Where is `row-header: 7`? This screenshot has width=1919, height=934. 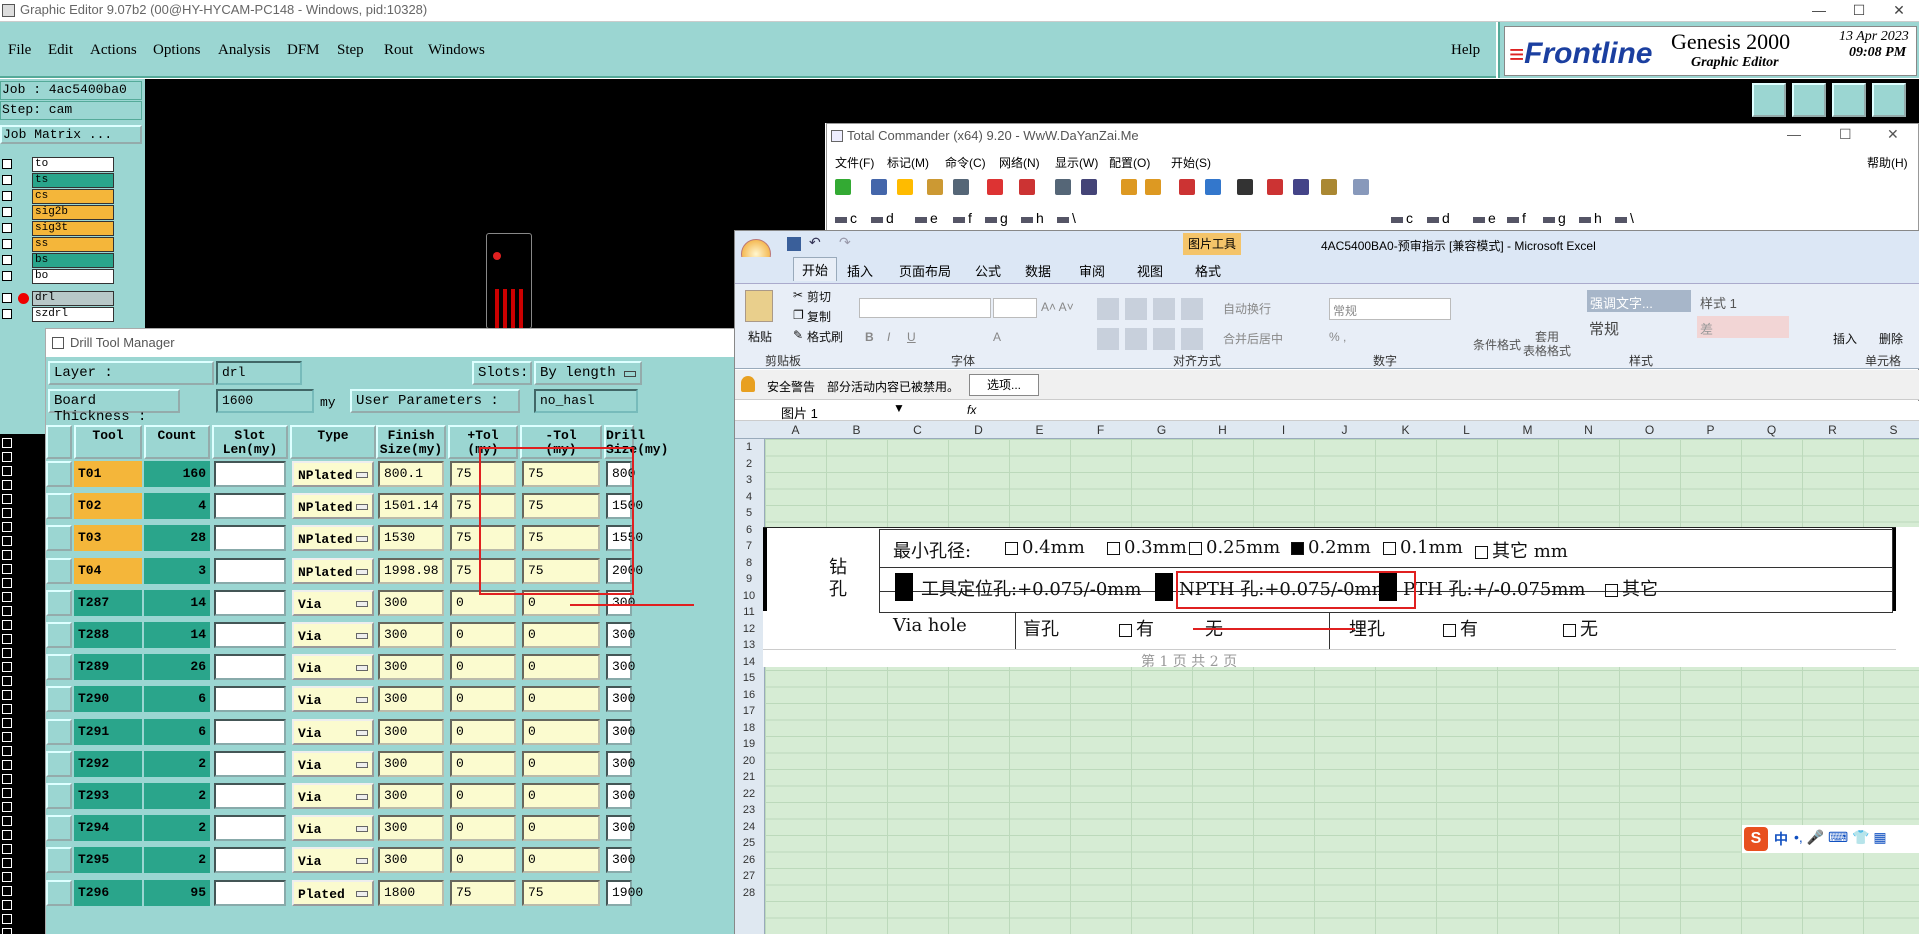 row-header: 7 is located at coordinates (749, 546).